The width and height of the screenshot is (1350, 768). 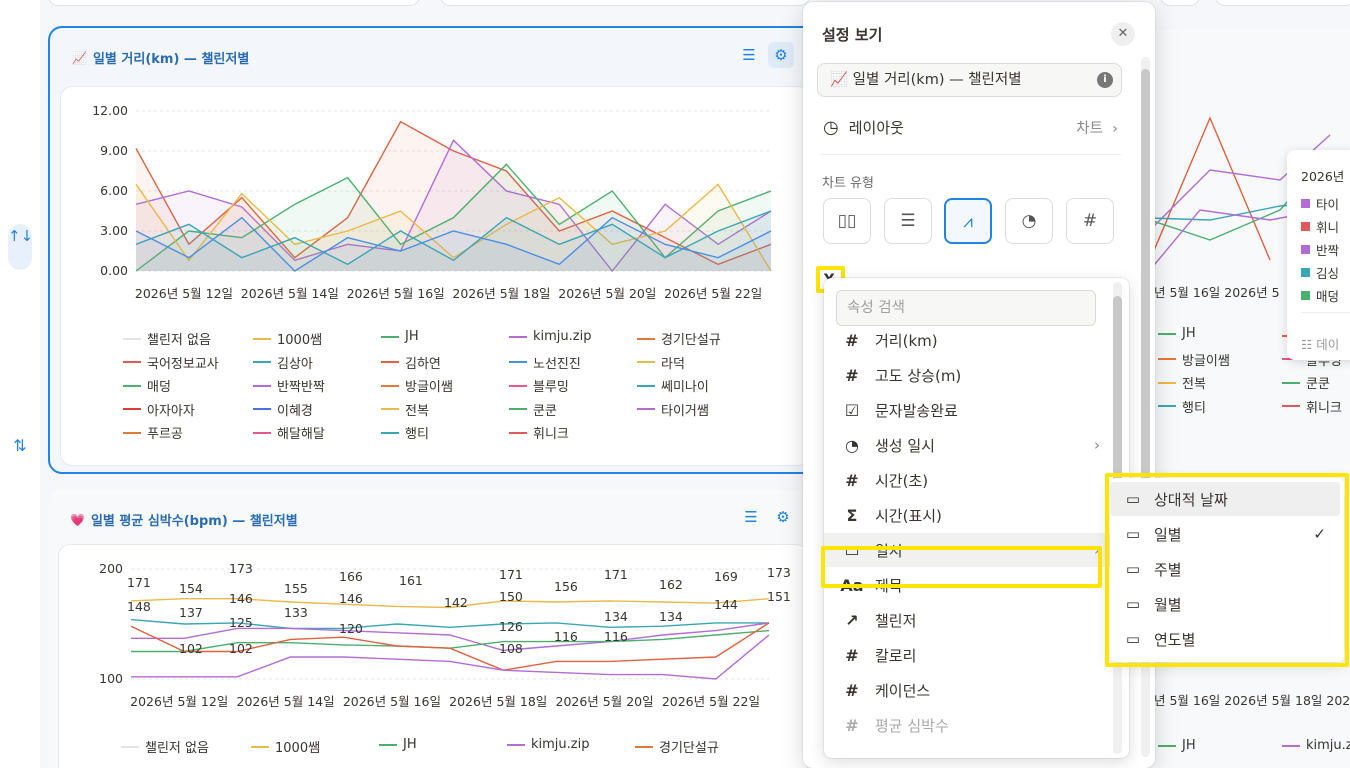 I want to click on legend-item: 휘니크, so click(x=539, y=432).